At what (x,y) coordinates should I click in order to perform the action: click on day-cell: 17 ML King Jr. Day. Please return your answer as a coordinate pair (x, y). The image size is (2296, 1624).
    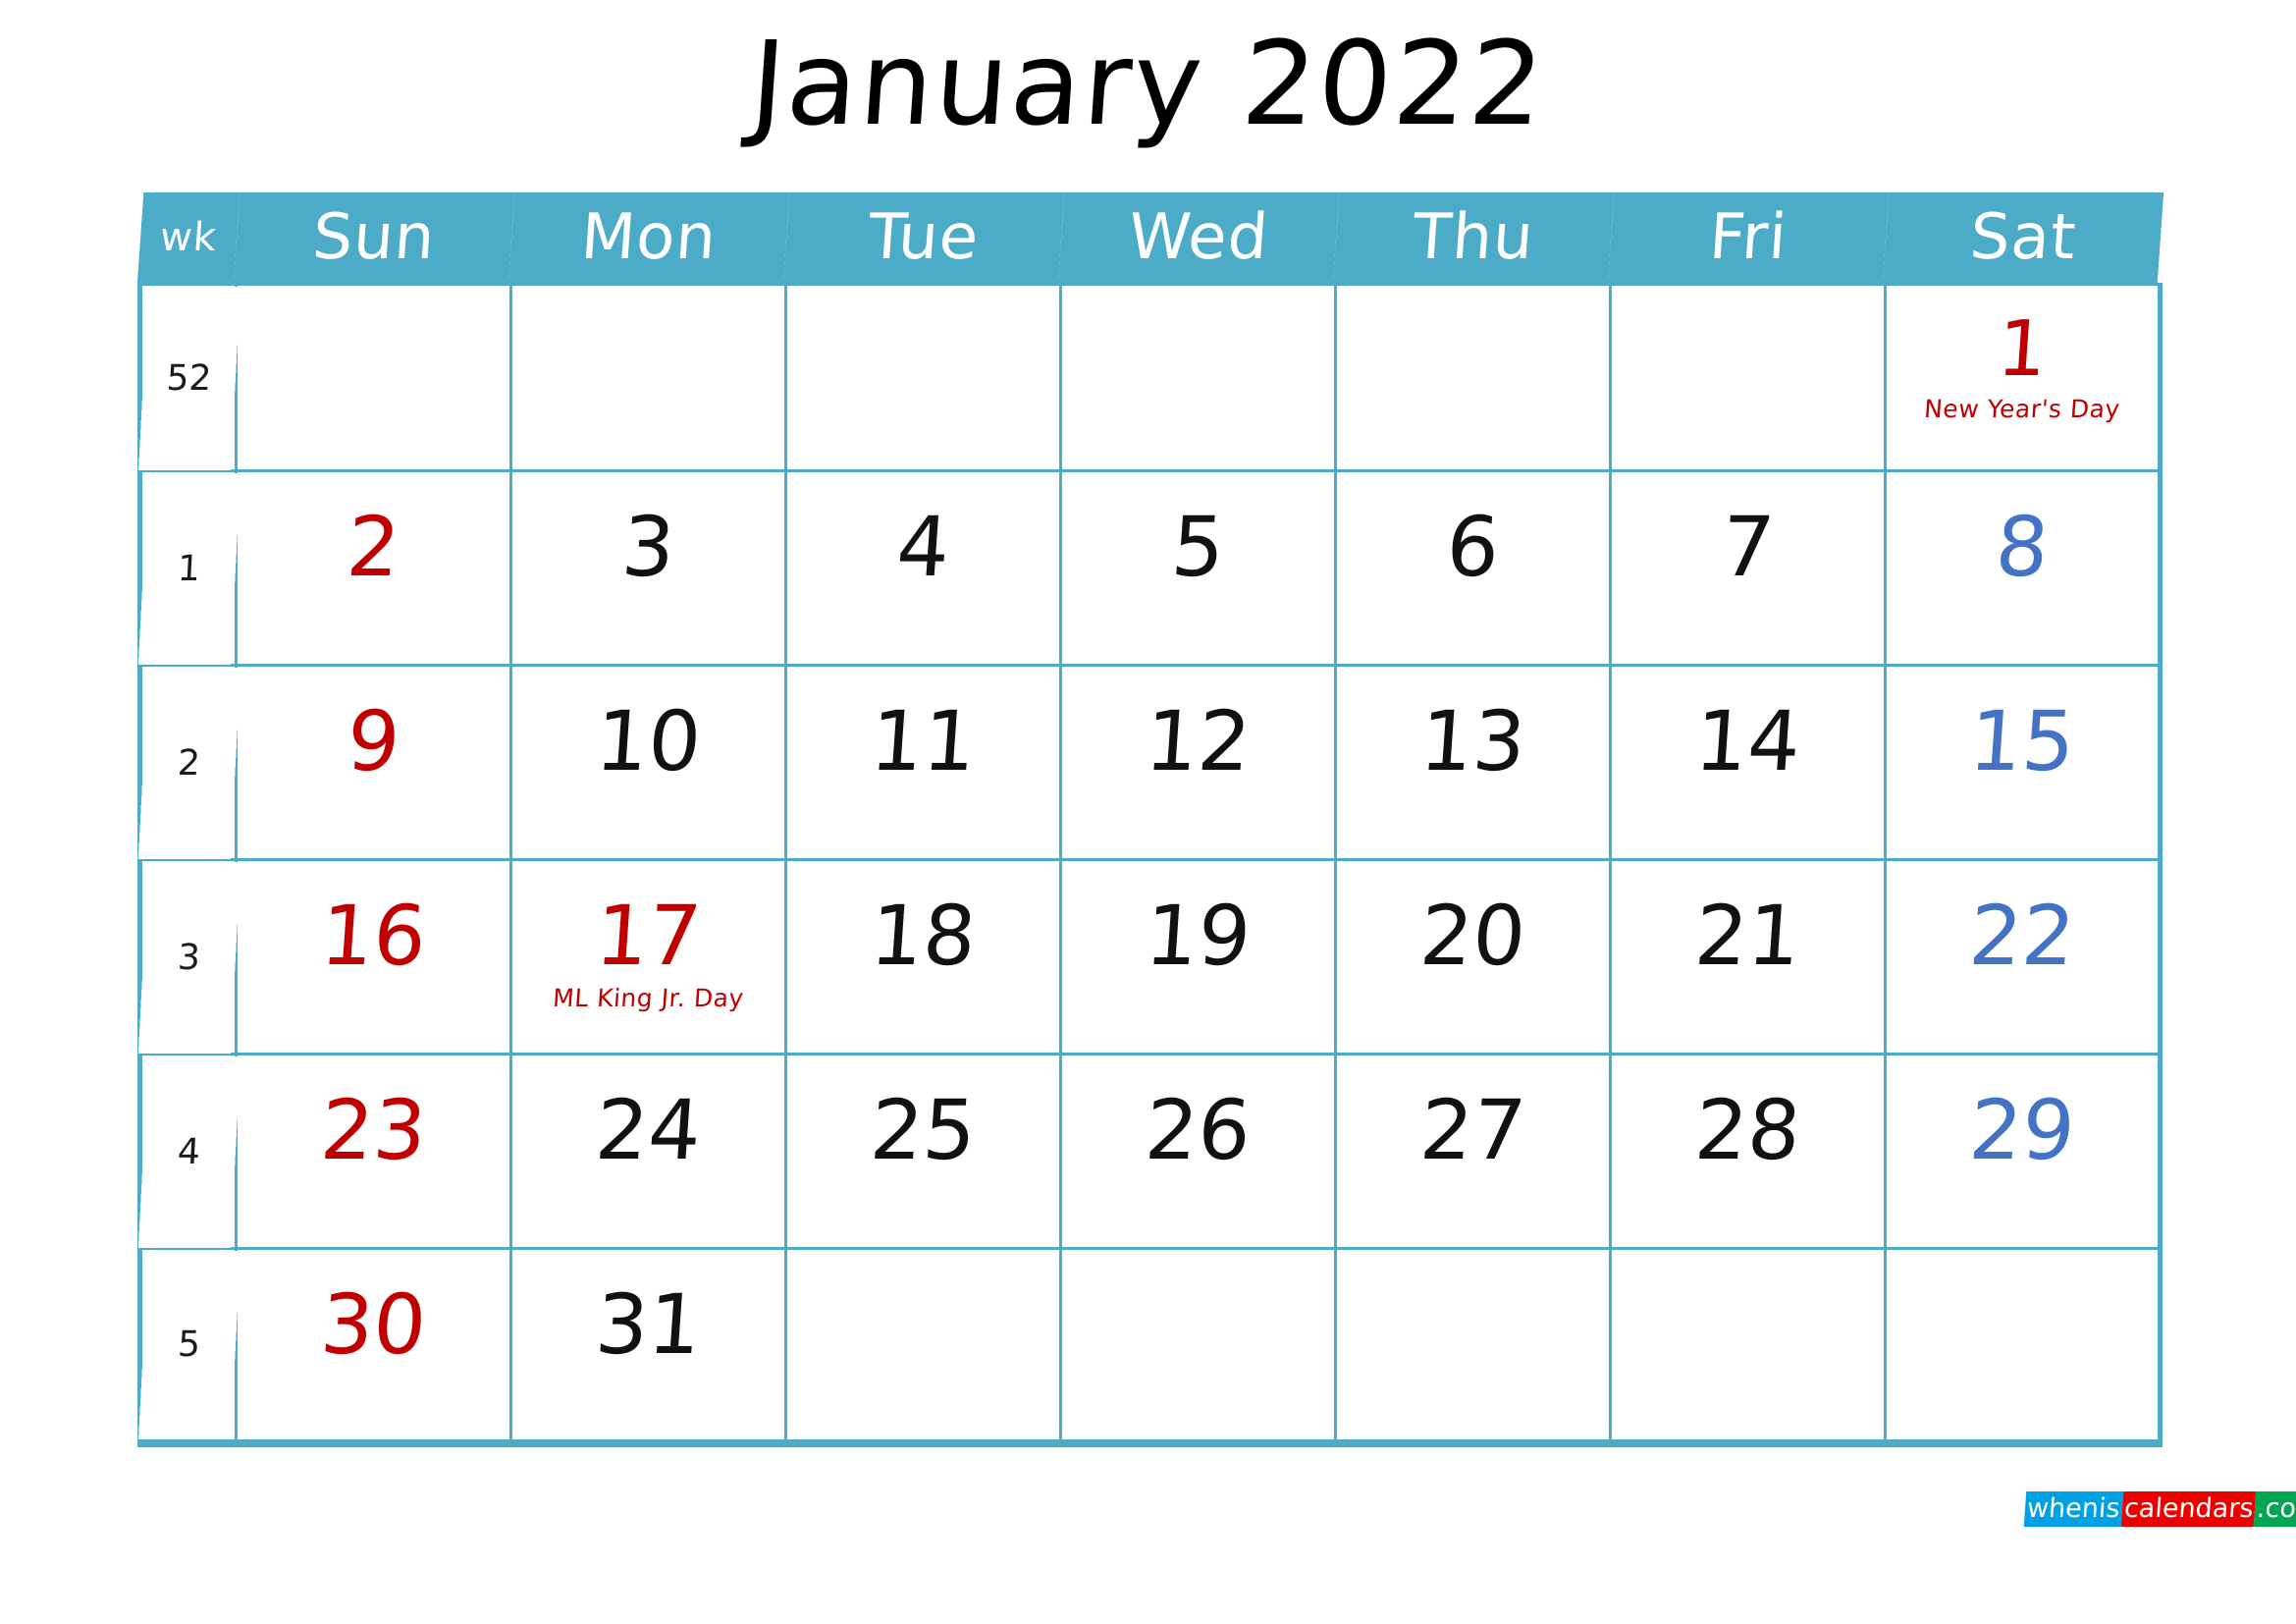
    Looking at the image, I should click on (648, 957).